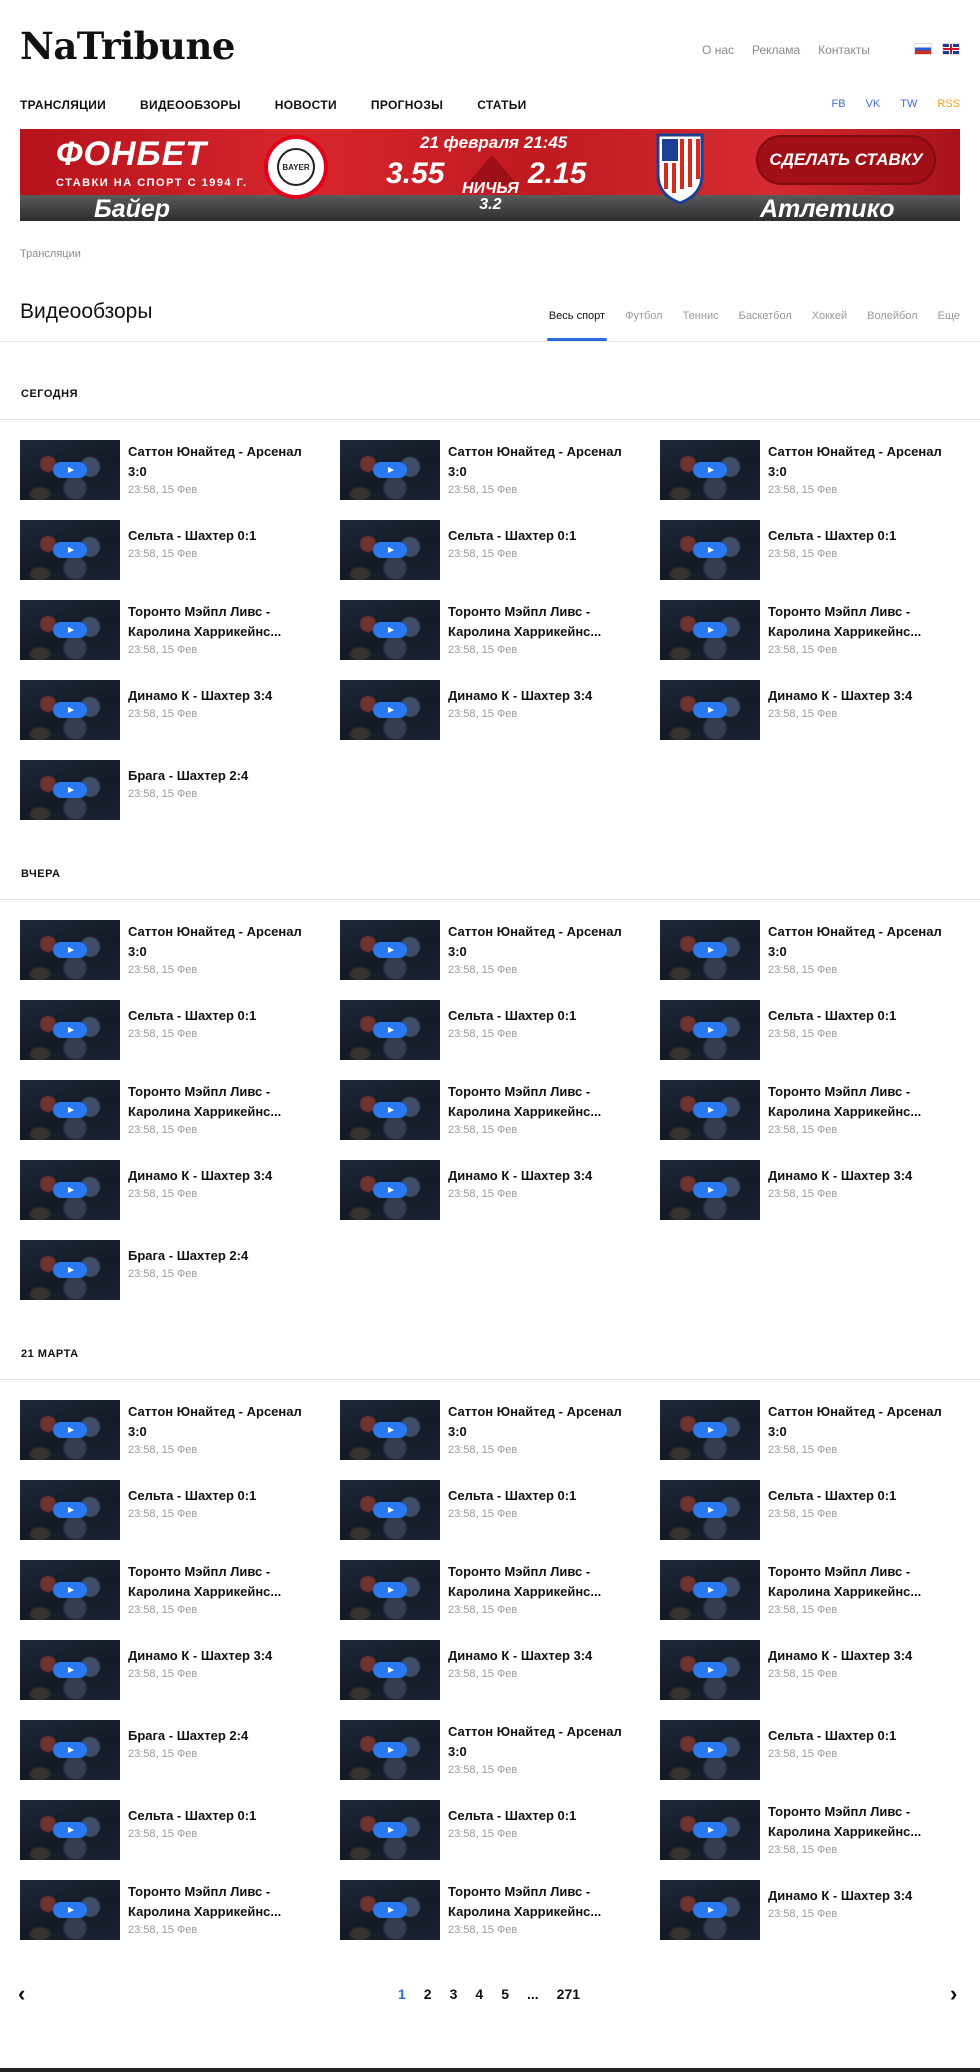 The height and width of the screenshot is (2072, 980). Describe the element at coordinates (951, 49) in the screenshot. I see `uk-flag-icon` at that location.